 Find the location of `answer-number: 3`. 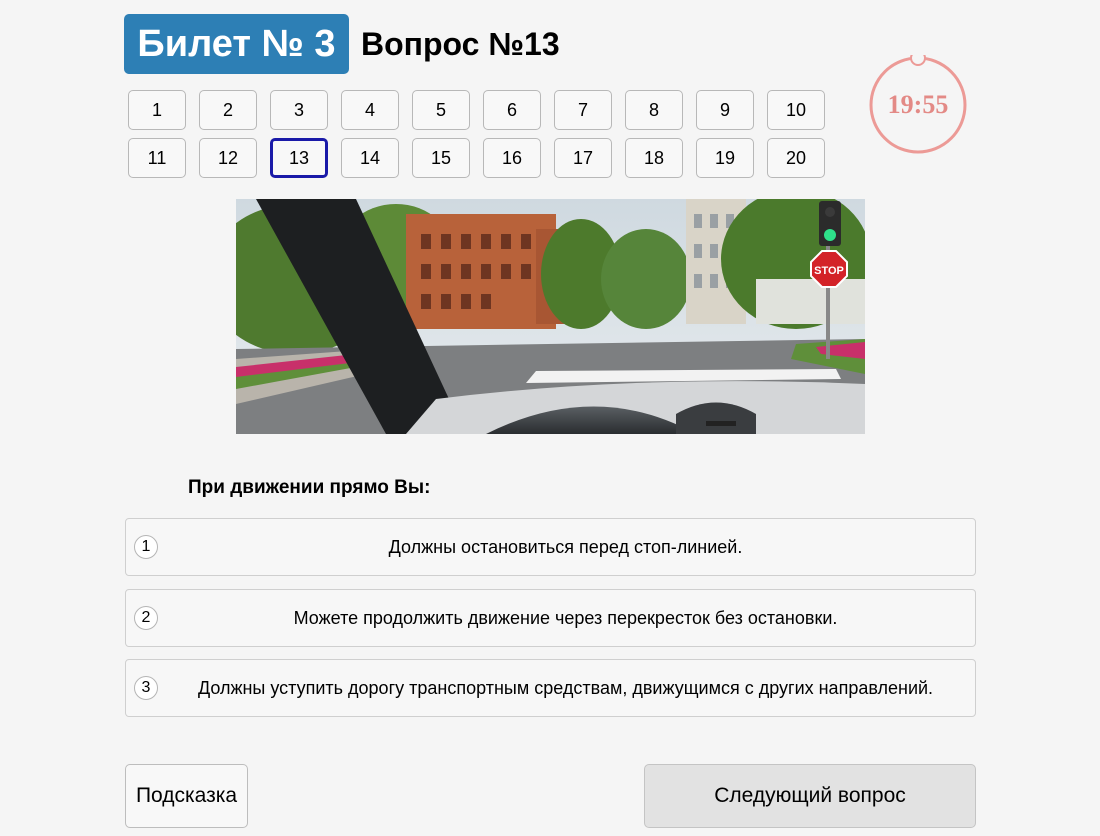

answer-number: 3 is located at coordinates (146, 688).